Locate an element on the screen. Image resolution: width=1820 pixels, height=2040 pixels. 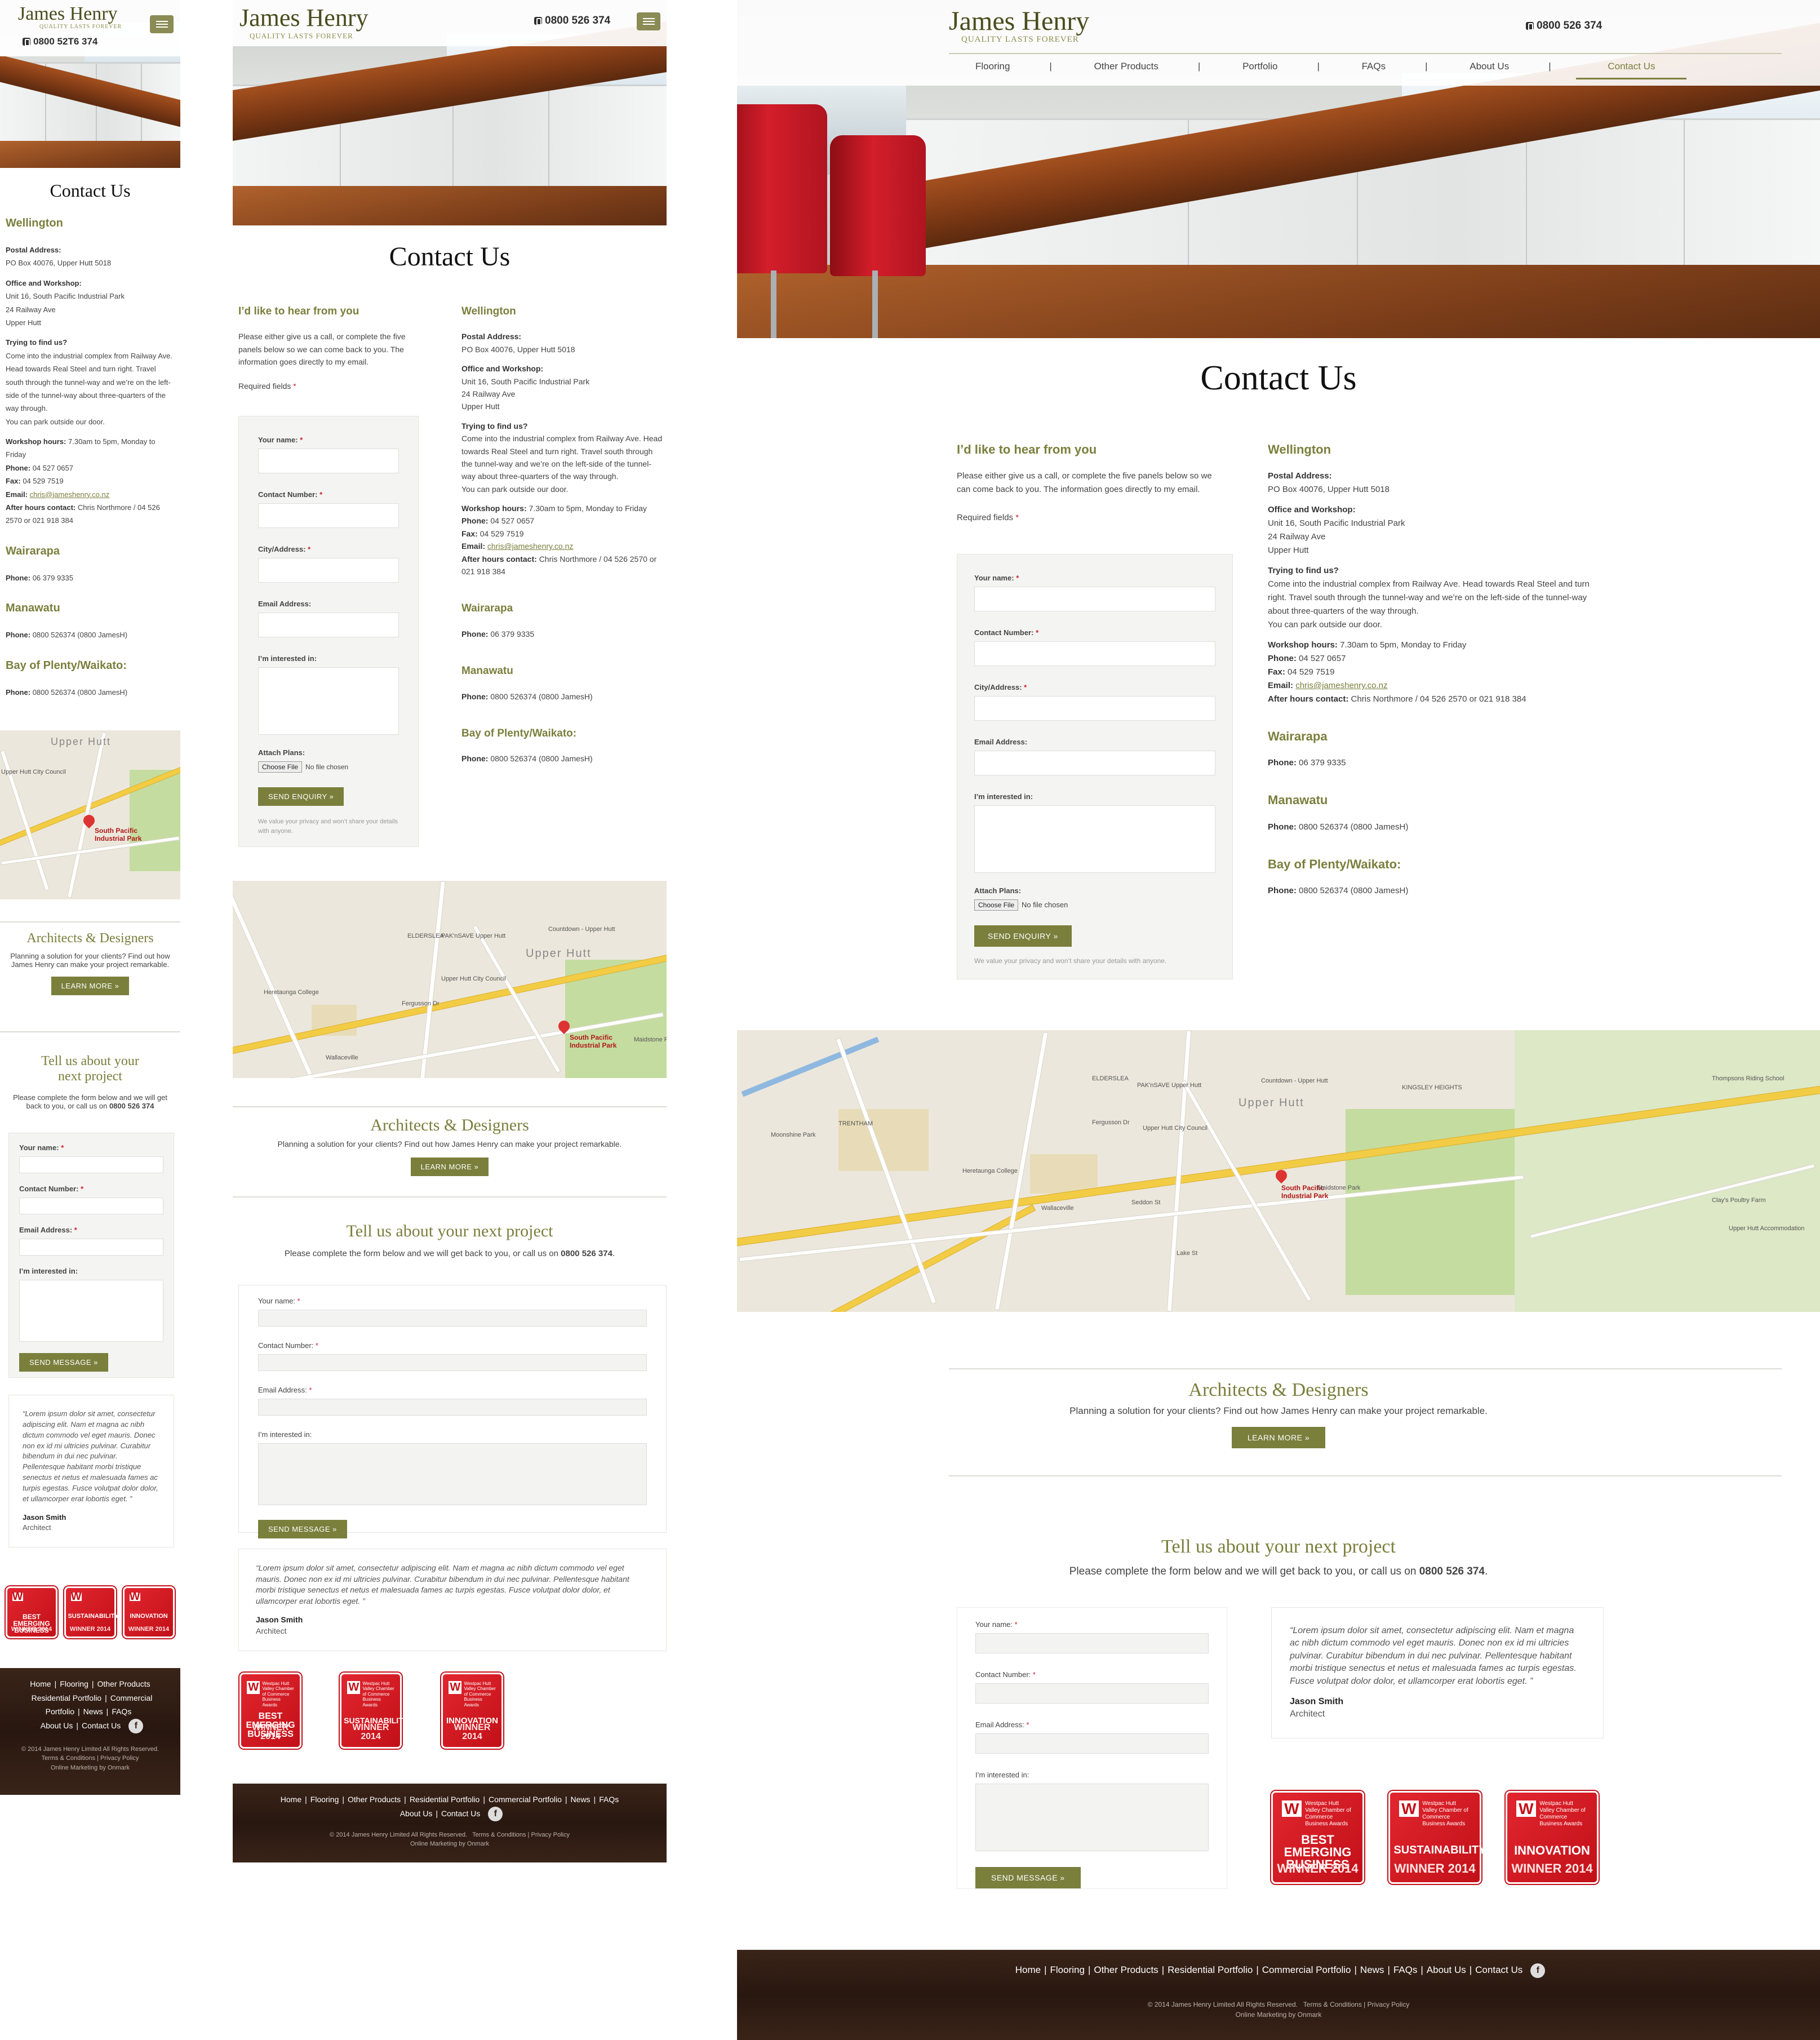
map-label: Upper Hutt City Council is located at coordinates (33, 772).